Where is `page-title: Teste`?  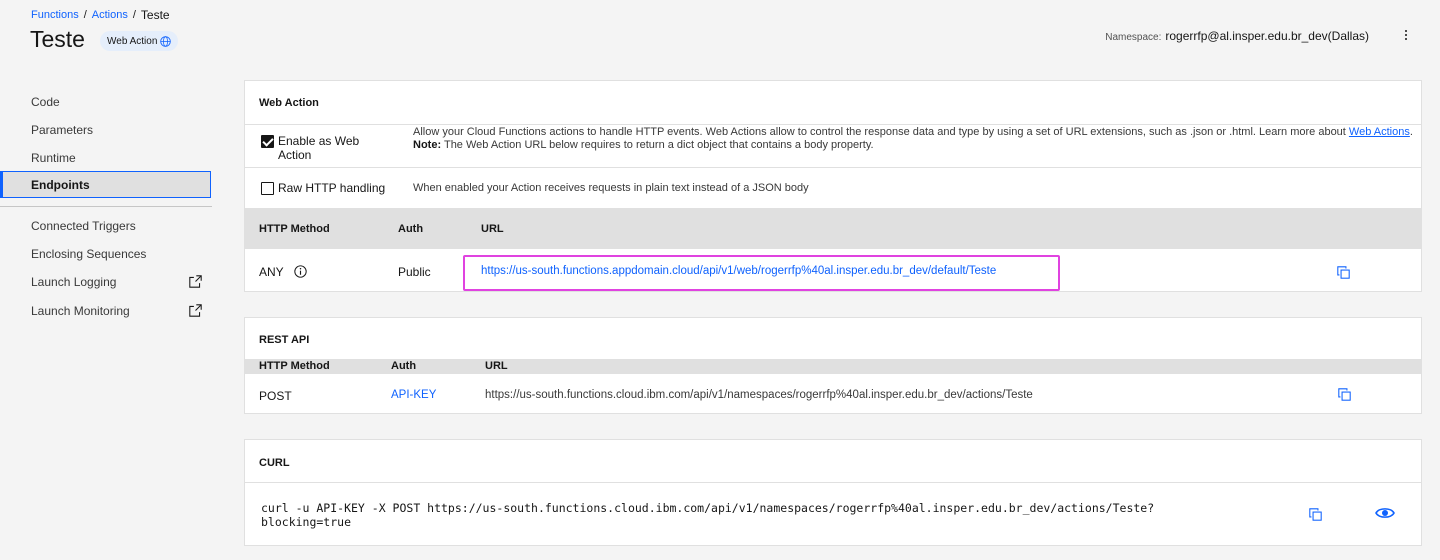 page-title: Teste is located at coordinates (57, 39).